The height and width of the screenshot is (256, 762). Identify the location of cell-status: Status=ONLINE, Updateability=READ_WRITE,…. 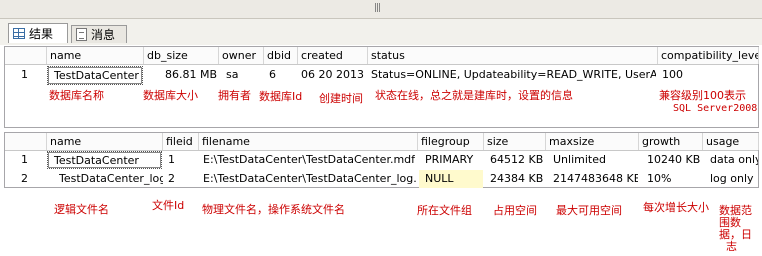
(513, 75).